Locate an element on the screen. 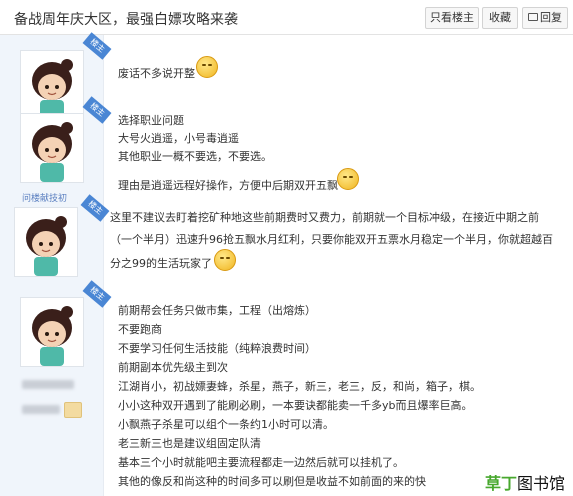 The height and width of the screenshot is (496, 573). post-text: 江湖肖小，初战嫖妻蜂，杀星，燕子，新三，老三，反，和尚，箱子，棋。 is located at coordinates (299, 386).